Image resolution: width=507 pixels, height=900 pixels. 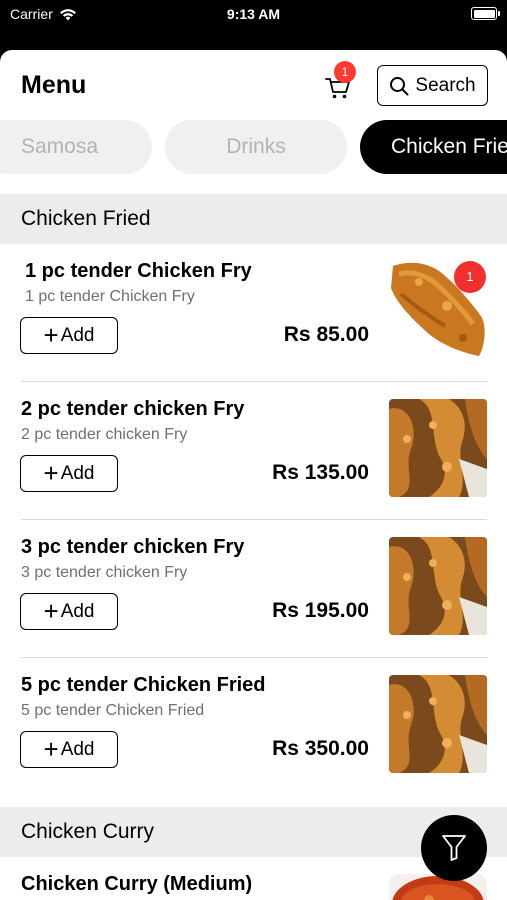 I want to click on item-description: 1 pc tender Chicken Fry, so click(x=110, y=296).